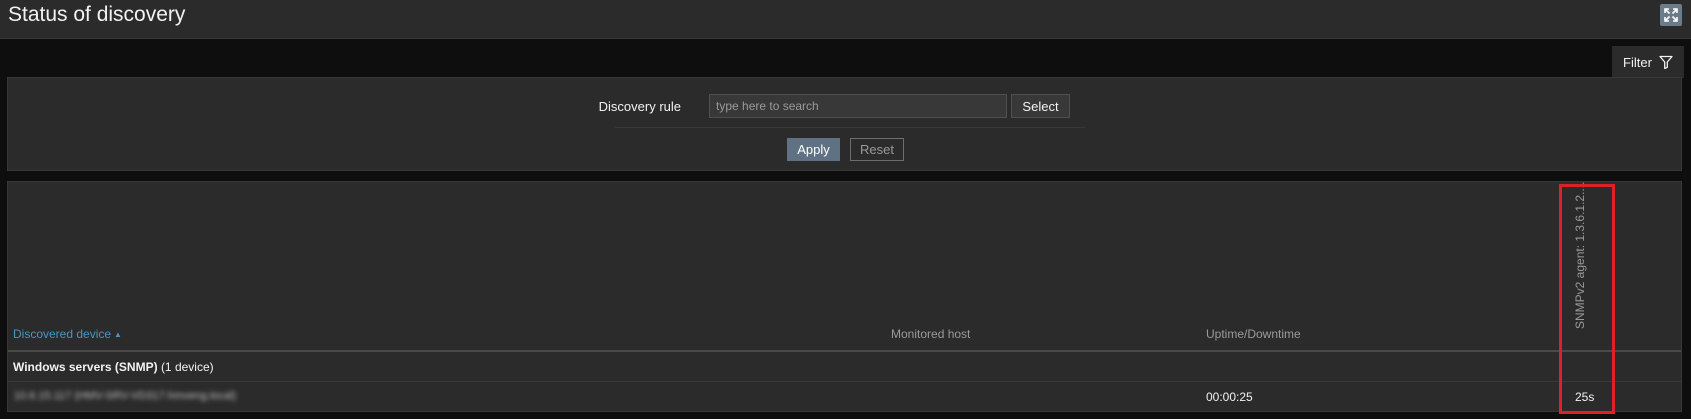 The height and width of the screenshot is (419, 1691). I want to click on select-button: Select, so click(1040, 106).